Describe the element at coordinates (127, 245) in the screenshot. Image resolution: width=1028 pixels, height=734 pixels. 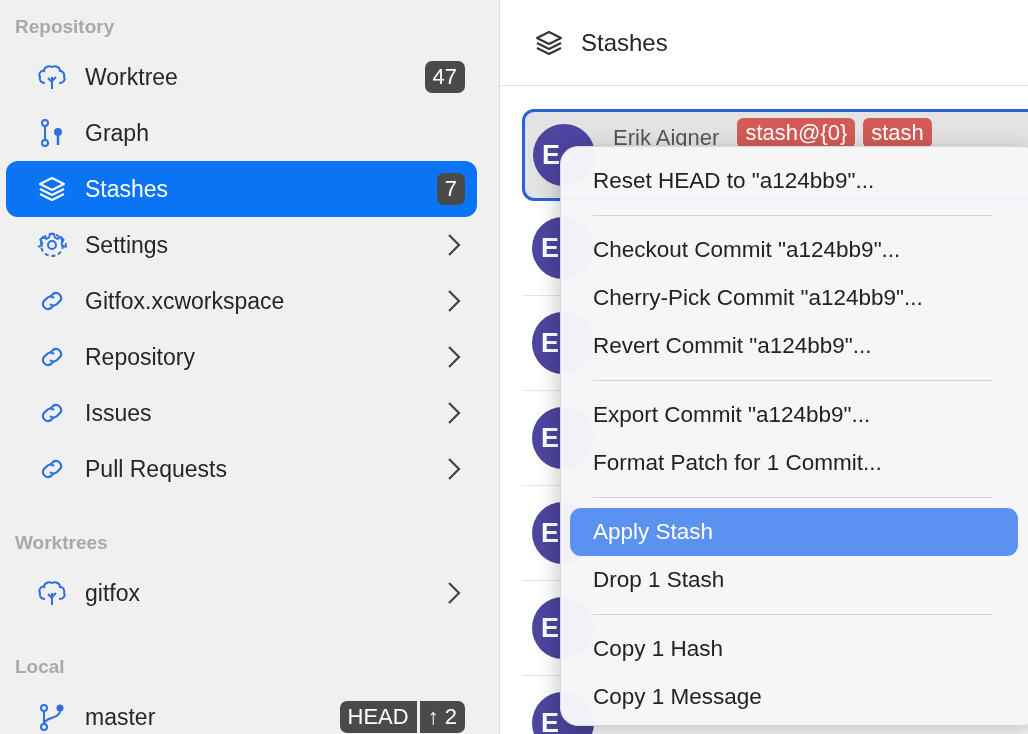
I see `item-label: Settings` at that location.